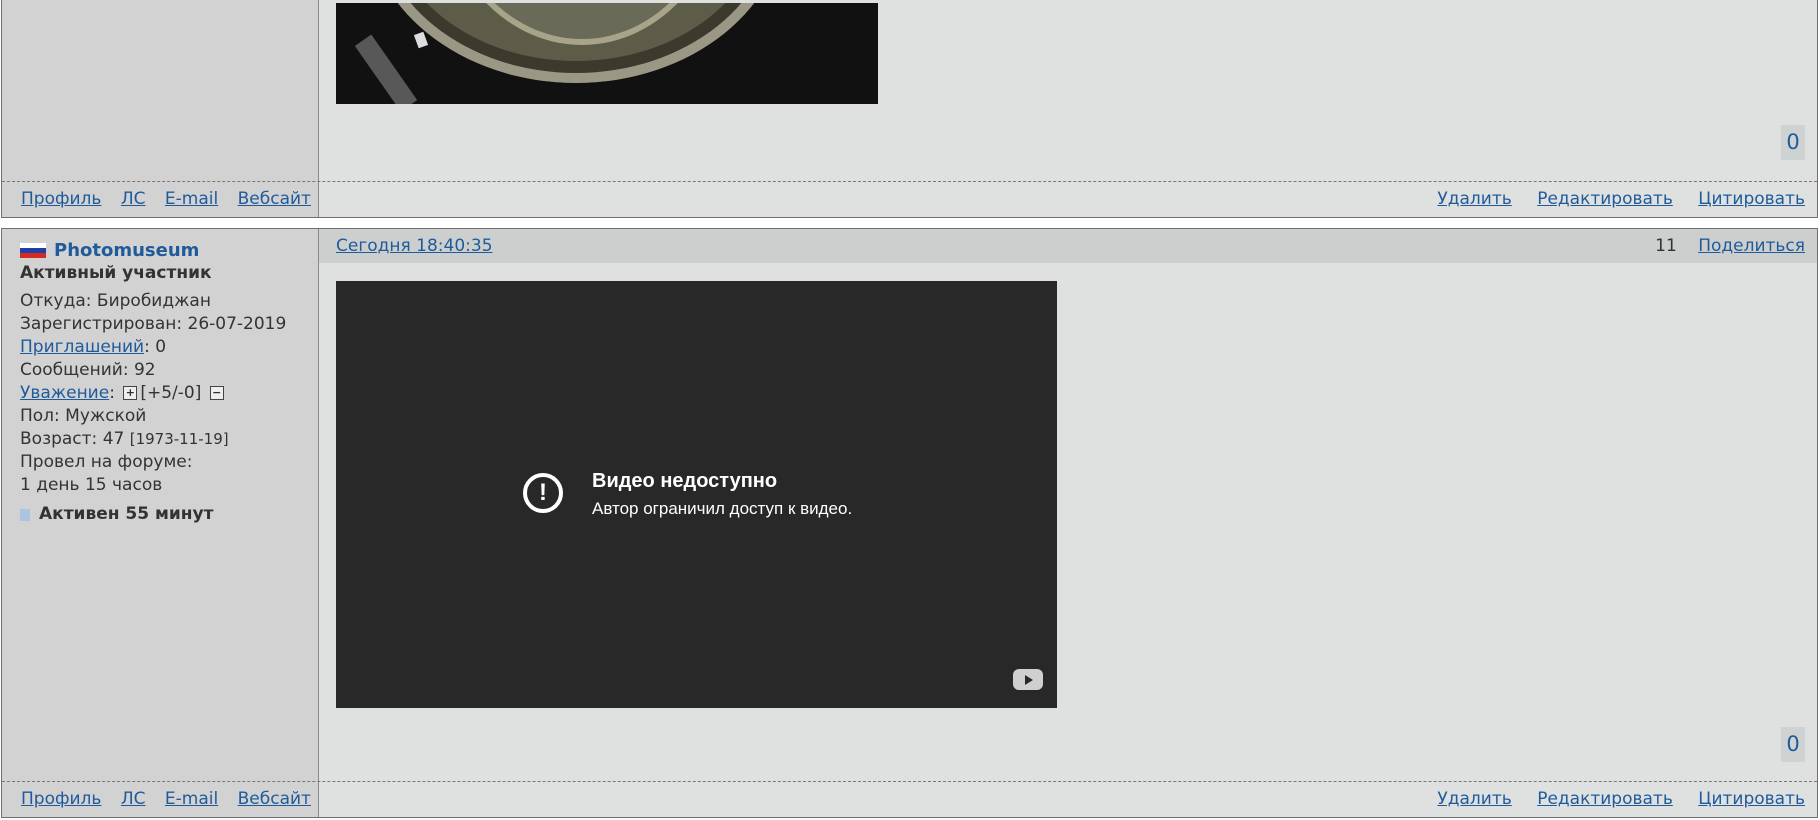 The height and width of the screenshot is (820, 1820). I want to click on user-rank: Активный участник, so click(116, 273).